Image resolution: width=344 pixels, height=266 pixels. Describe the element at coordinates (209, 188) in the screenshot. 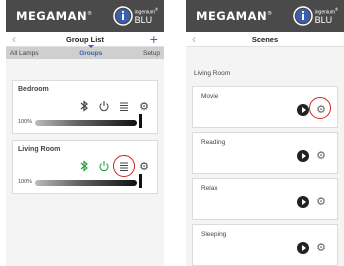

I see `scene-name: Relax` at that location.